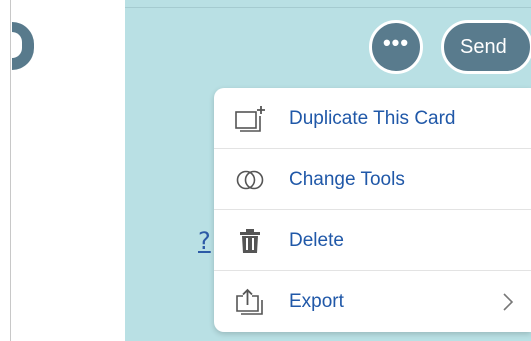 The height and width of the screenshot is (341, 531). I want to click on menu-item-label: Export, so click(316, 301).